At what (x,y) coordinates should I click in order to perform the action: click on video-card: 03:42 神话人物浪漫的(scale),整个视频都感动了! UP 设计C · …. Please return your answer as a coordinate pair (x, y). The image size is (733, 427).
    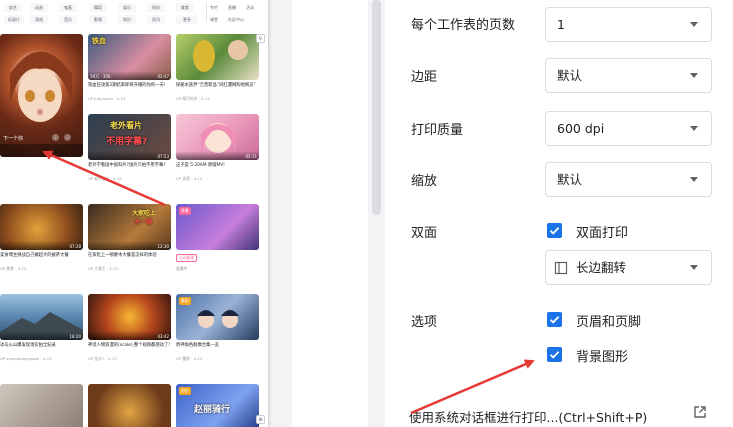
    Looking at the image, I should click on (129, 331).